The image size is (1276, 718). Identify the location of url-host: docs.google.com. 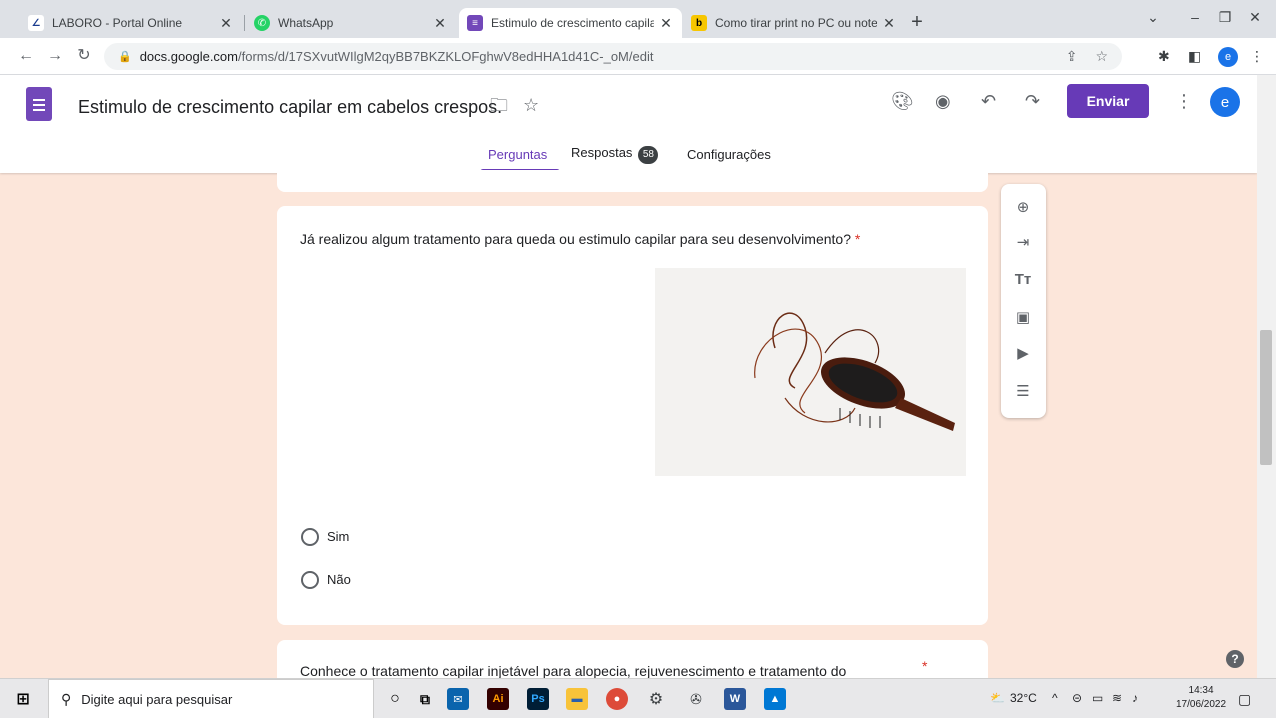
(188, 56).